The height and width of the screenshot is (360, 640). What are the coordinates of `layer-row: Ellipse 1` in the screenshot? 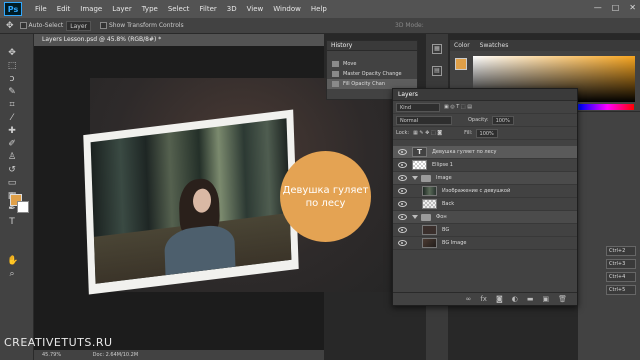 It's located at (485, 165).